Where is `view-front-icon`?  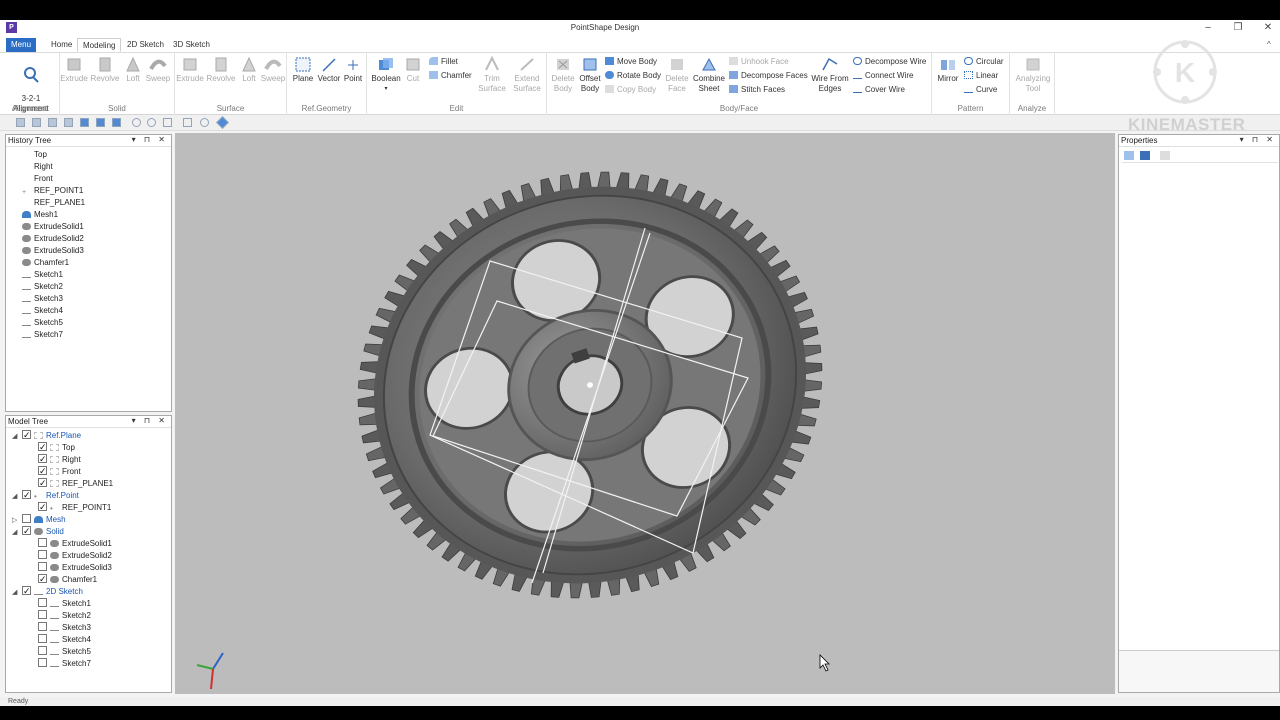
view-front-icon is located at coordinates (20, 122).